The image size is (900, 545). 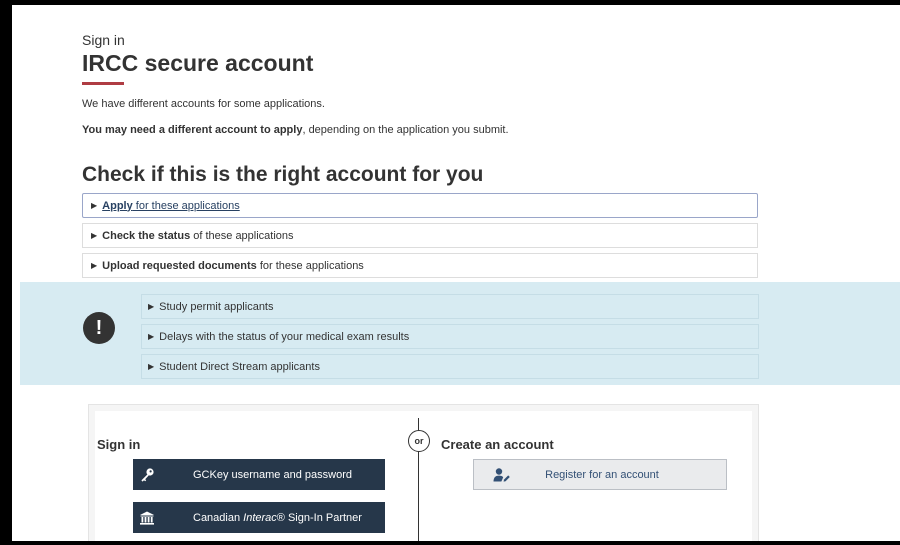 I want to click on details-check-status-bold: Check the status, so click(x=146, y=235).